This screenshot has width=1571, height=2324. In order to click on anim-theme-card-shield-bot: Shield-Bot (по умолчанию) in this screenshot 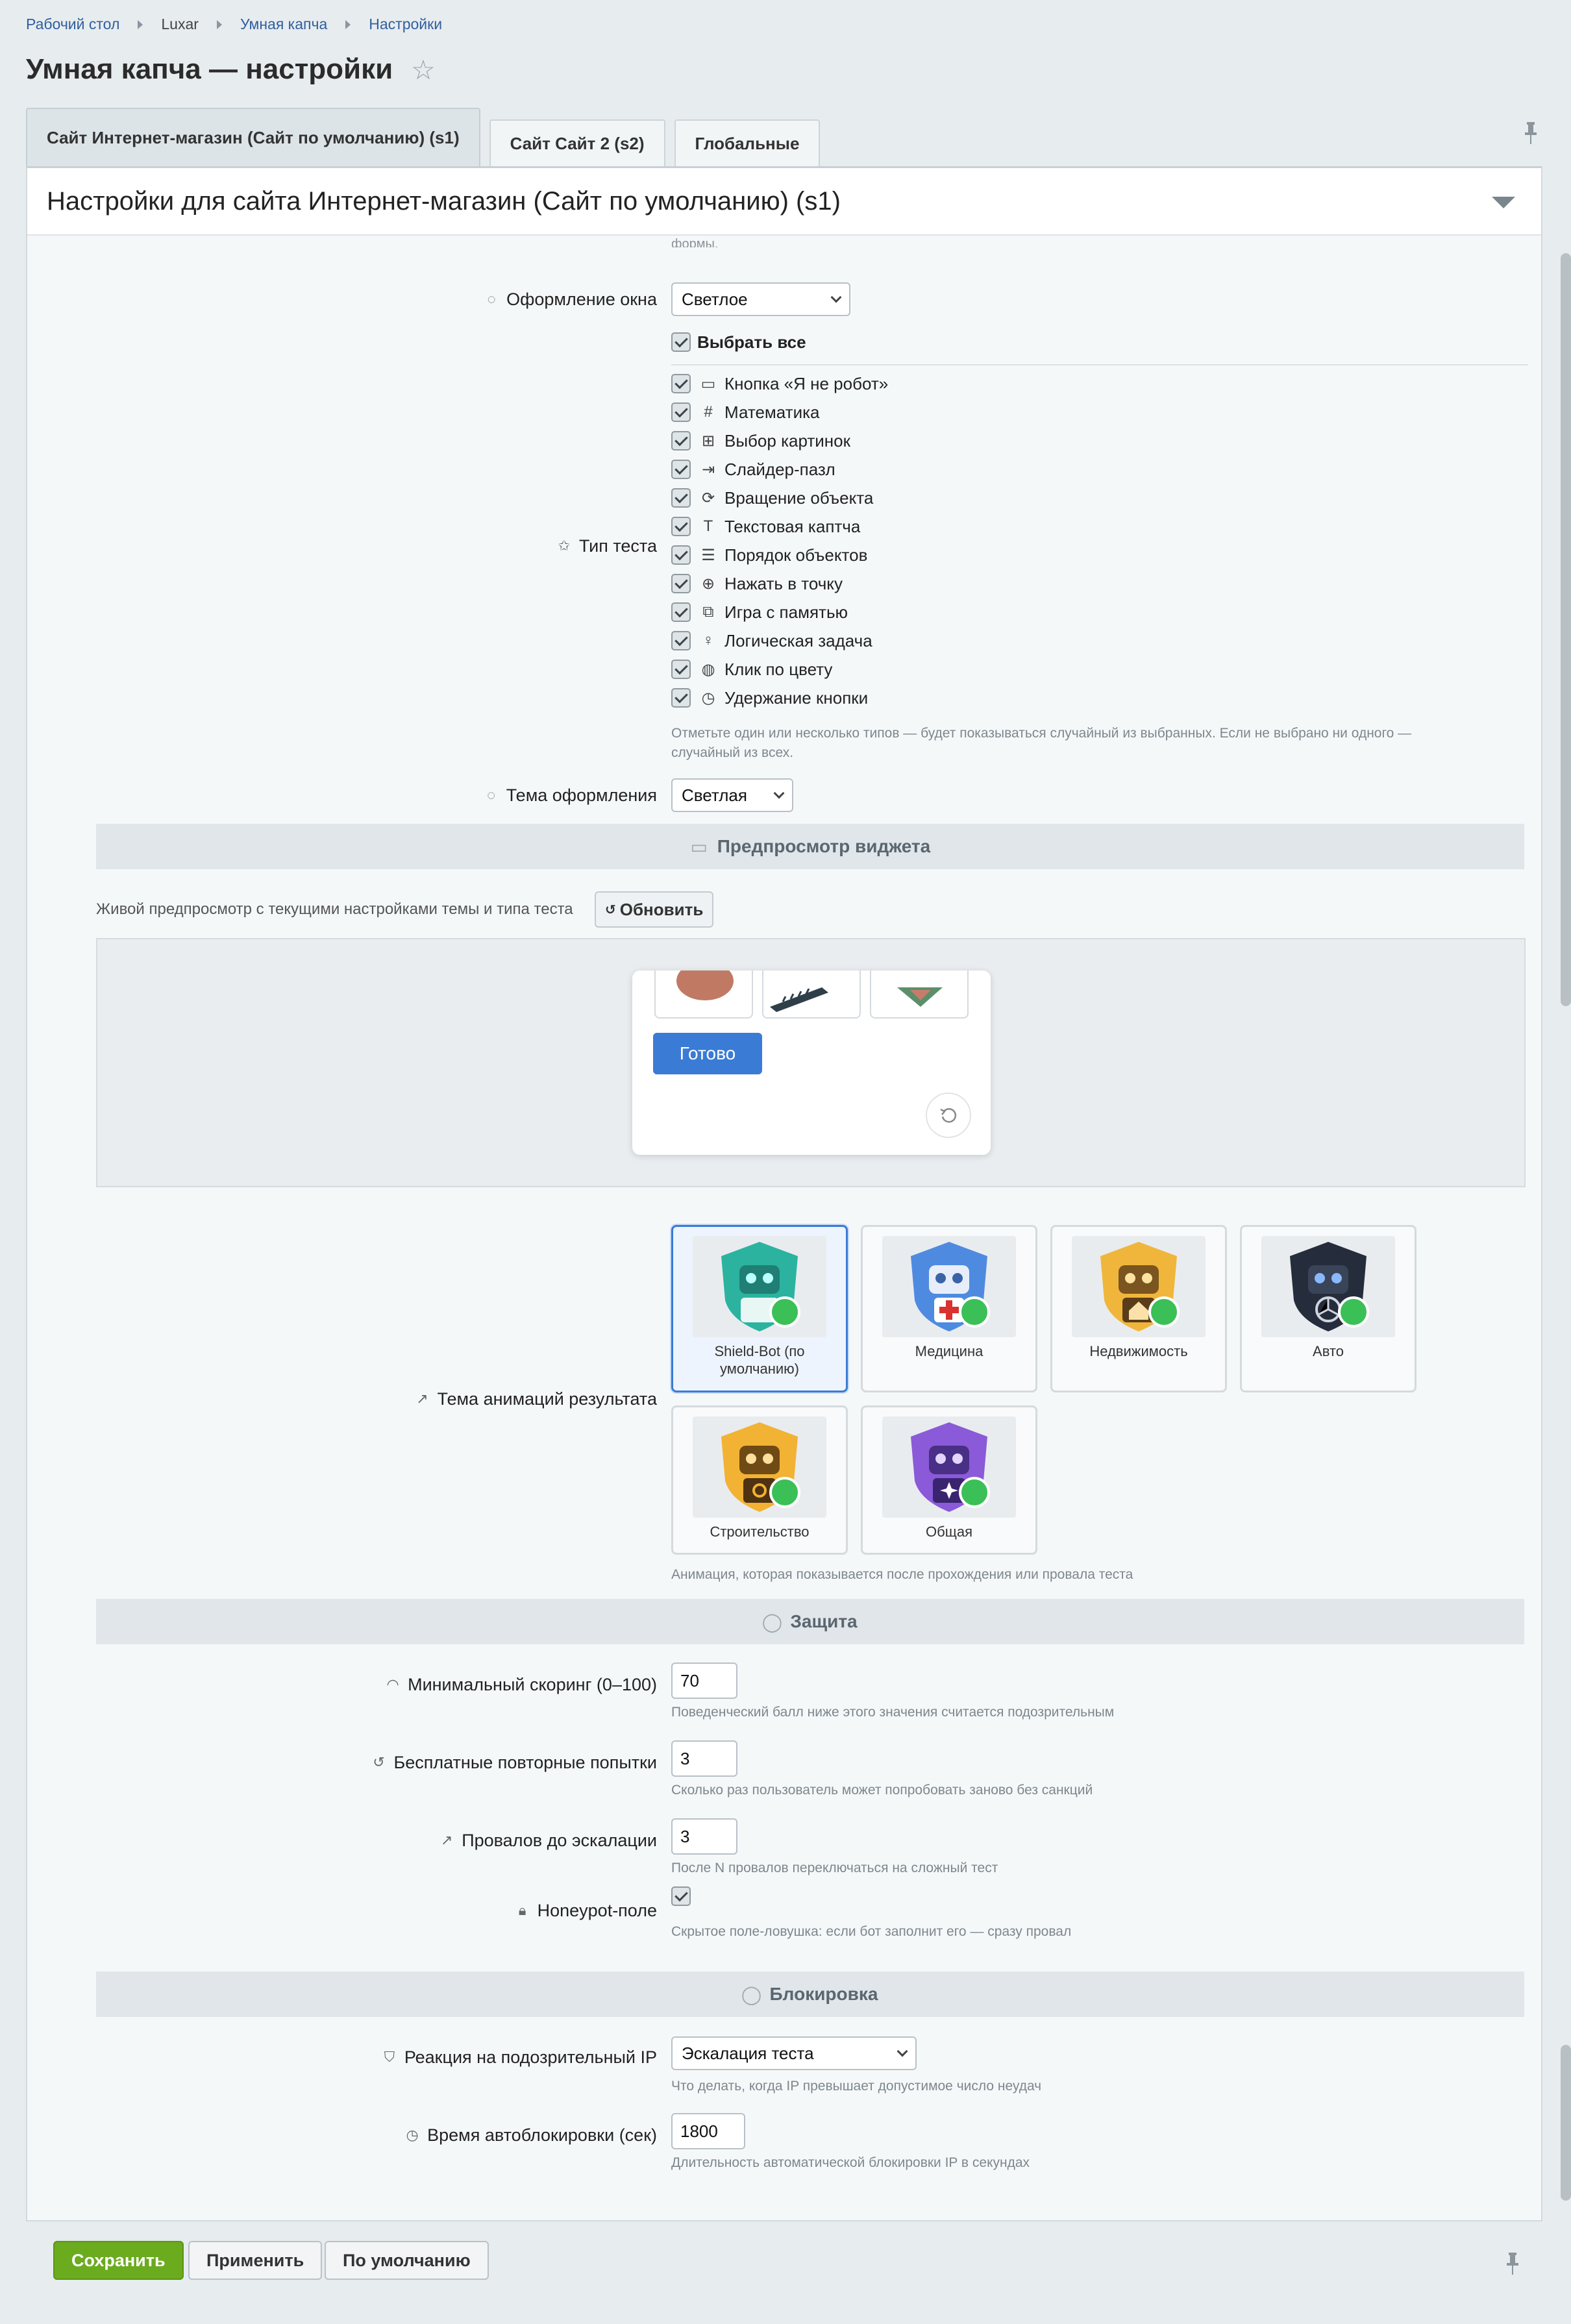, I will do `click(759, 1308)`.